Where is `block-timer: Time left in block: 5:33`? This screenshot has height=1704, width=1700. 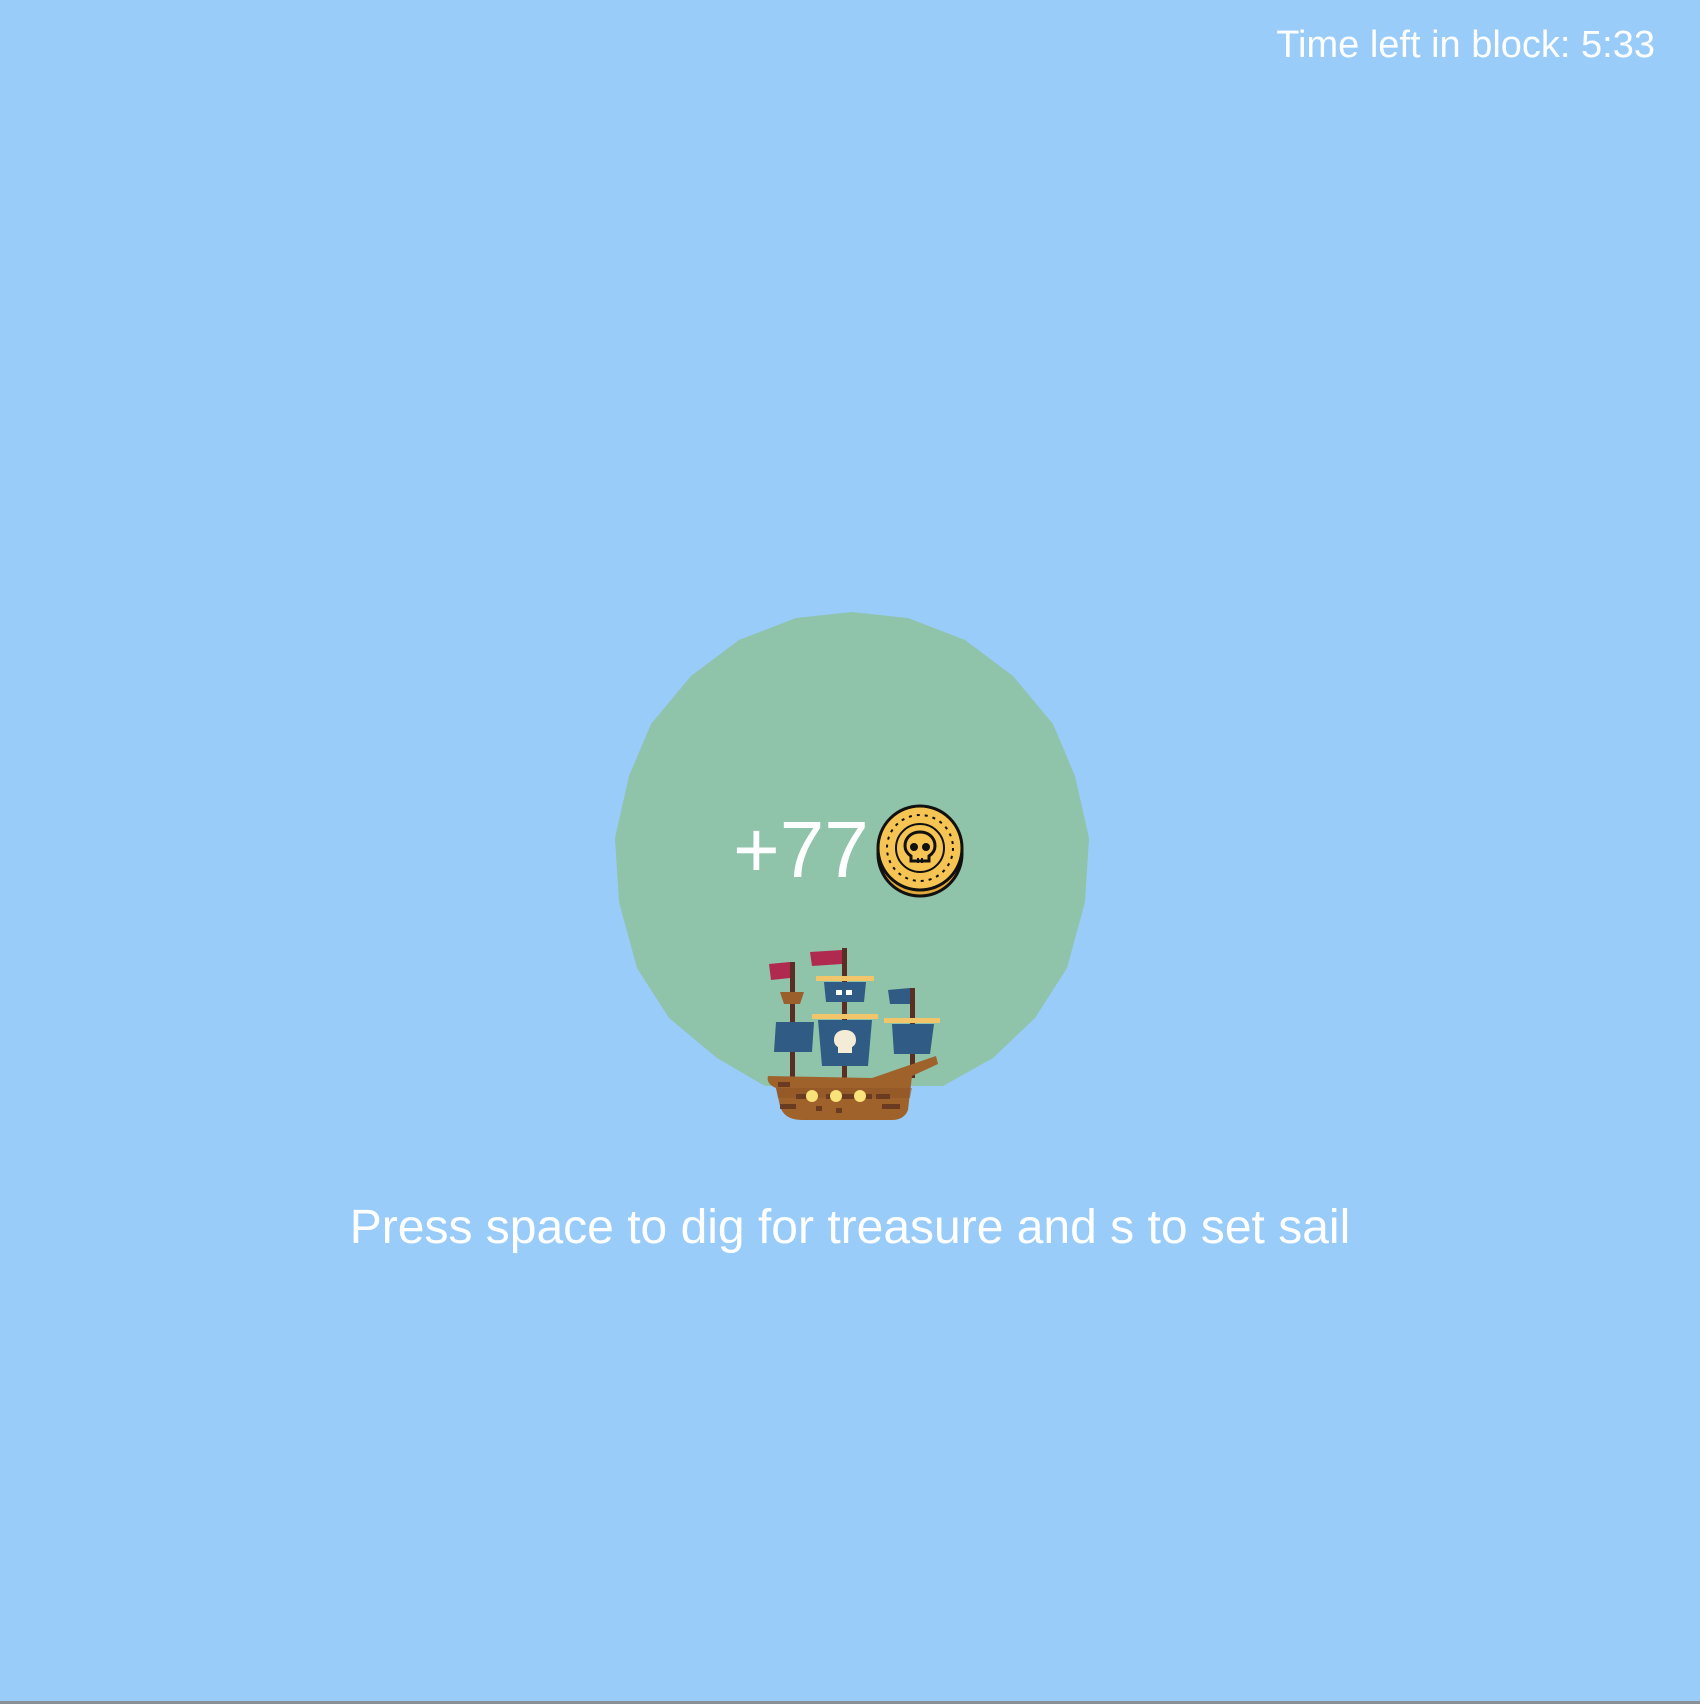 block-timer: Time left in block: 5:33 is located at coordinates (1465, 45).